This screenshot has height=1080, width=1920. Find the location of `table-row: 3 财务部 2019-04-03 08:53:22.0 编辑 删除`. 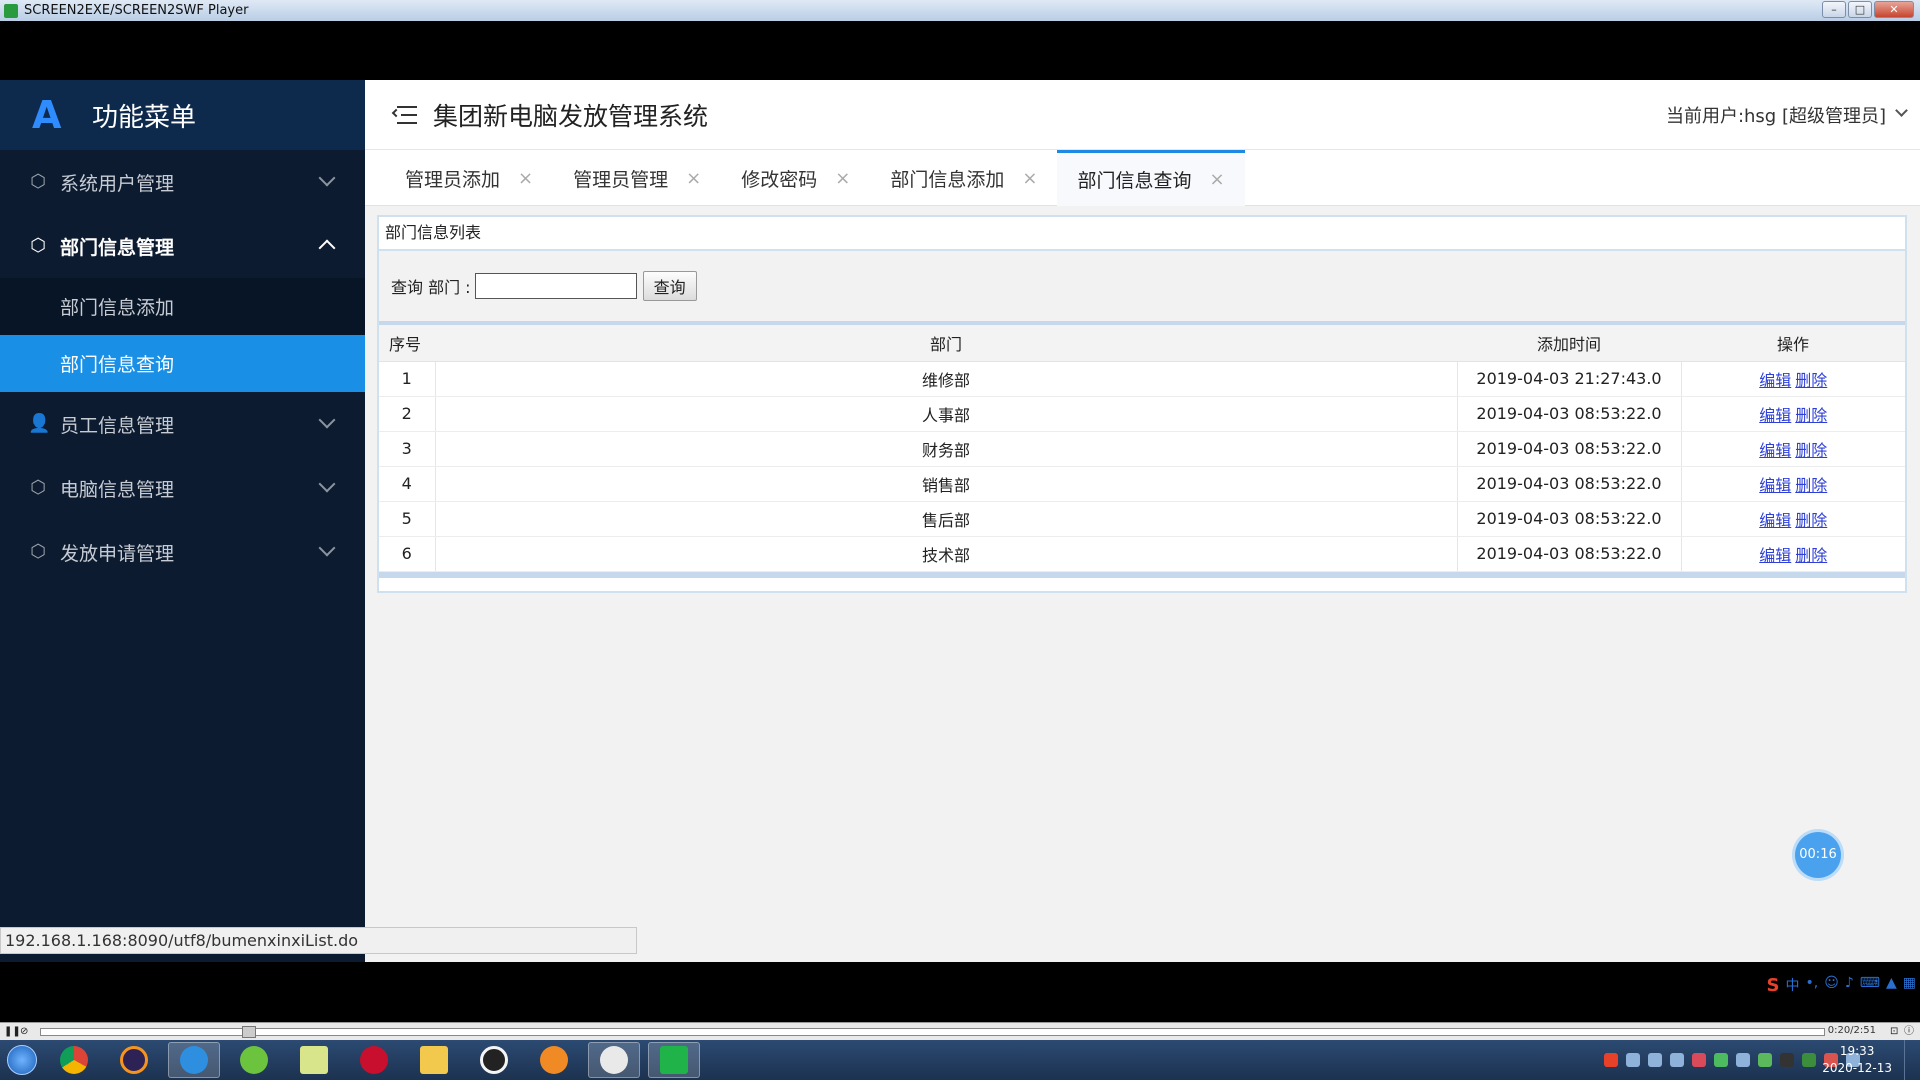

table-row: 3 财务部 2019-04-03 08:53:22.0 编辑 删除 is located at coordinates (1142, 449).